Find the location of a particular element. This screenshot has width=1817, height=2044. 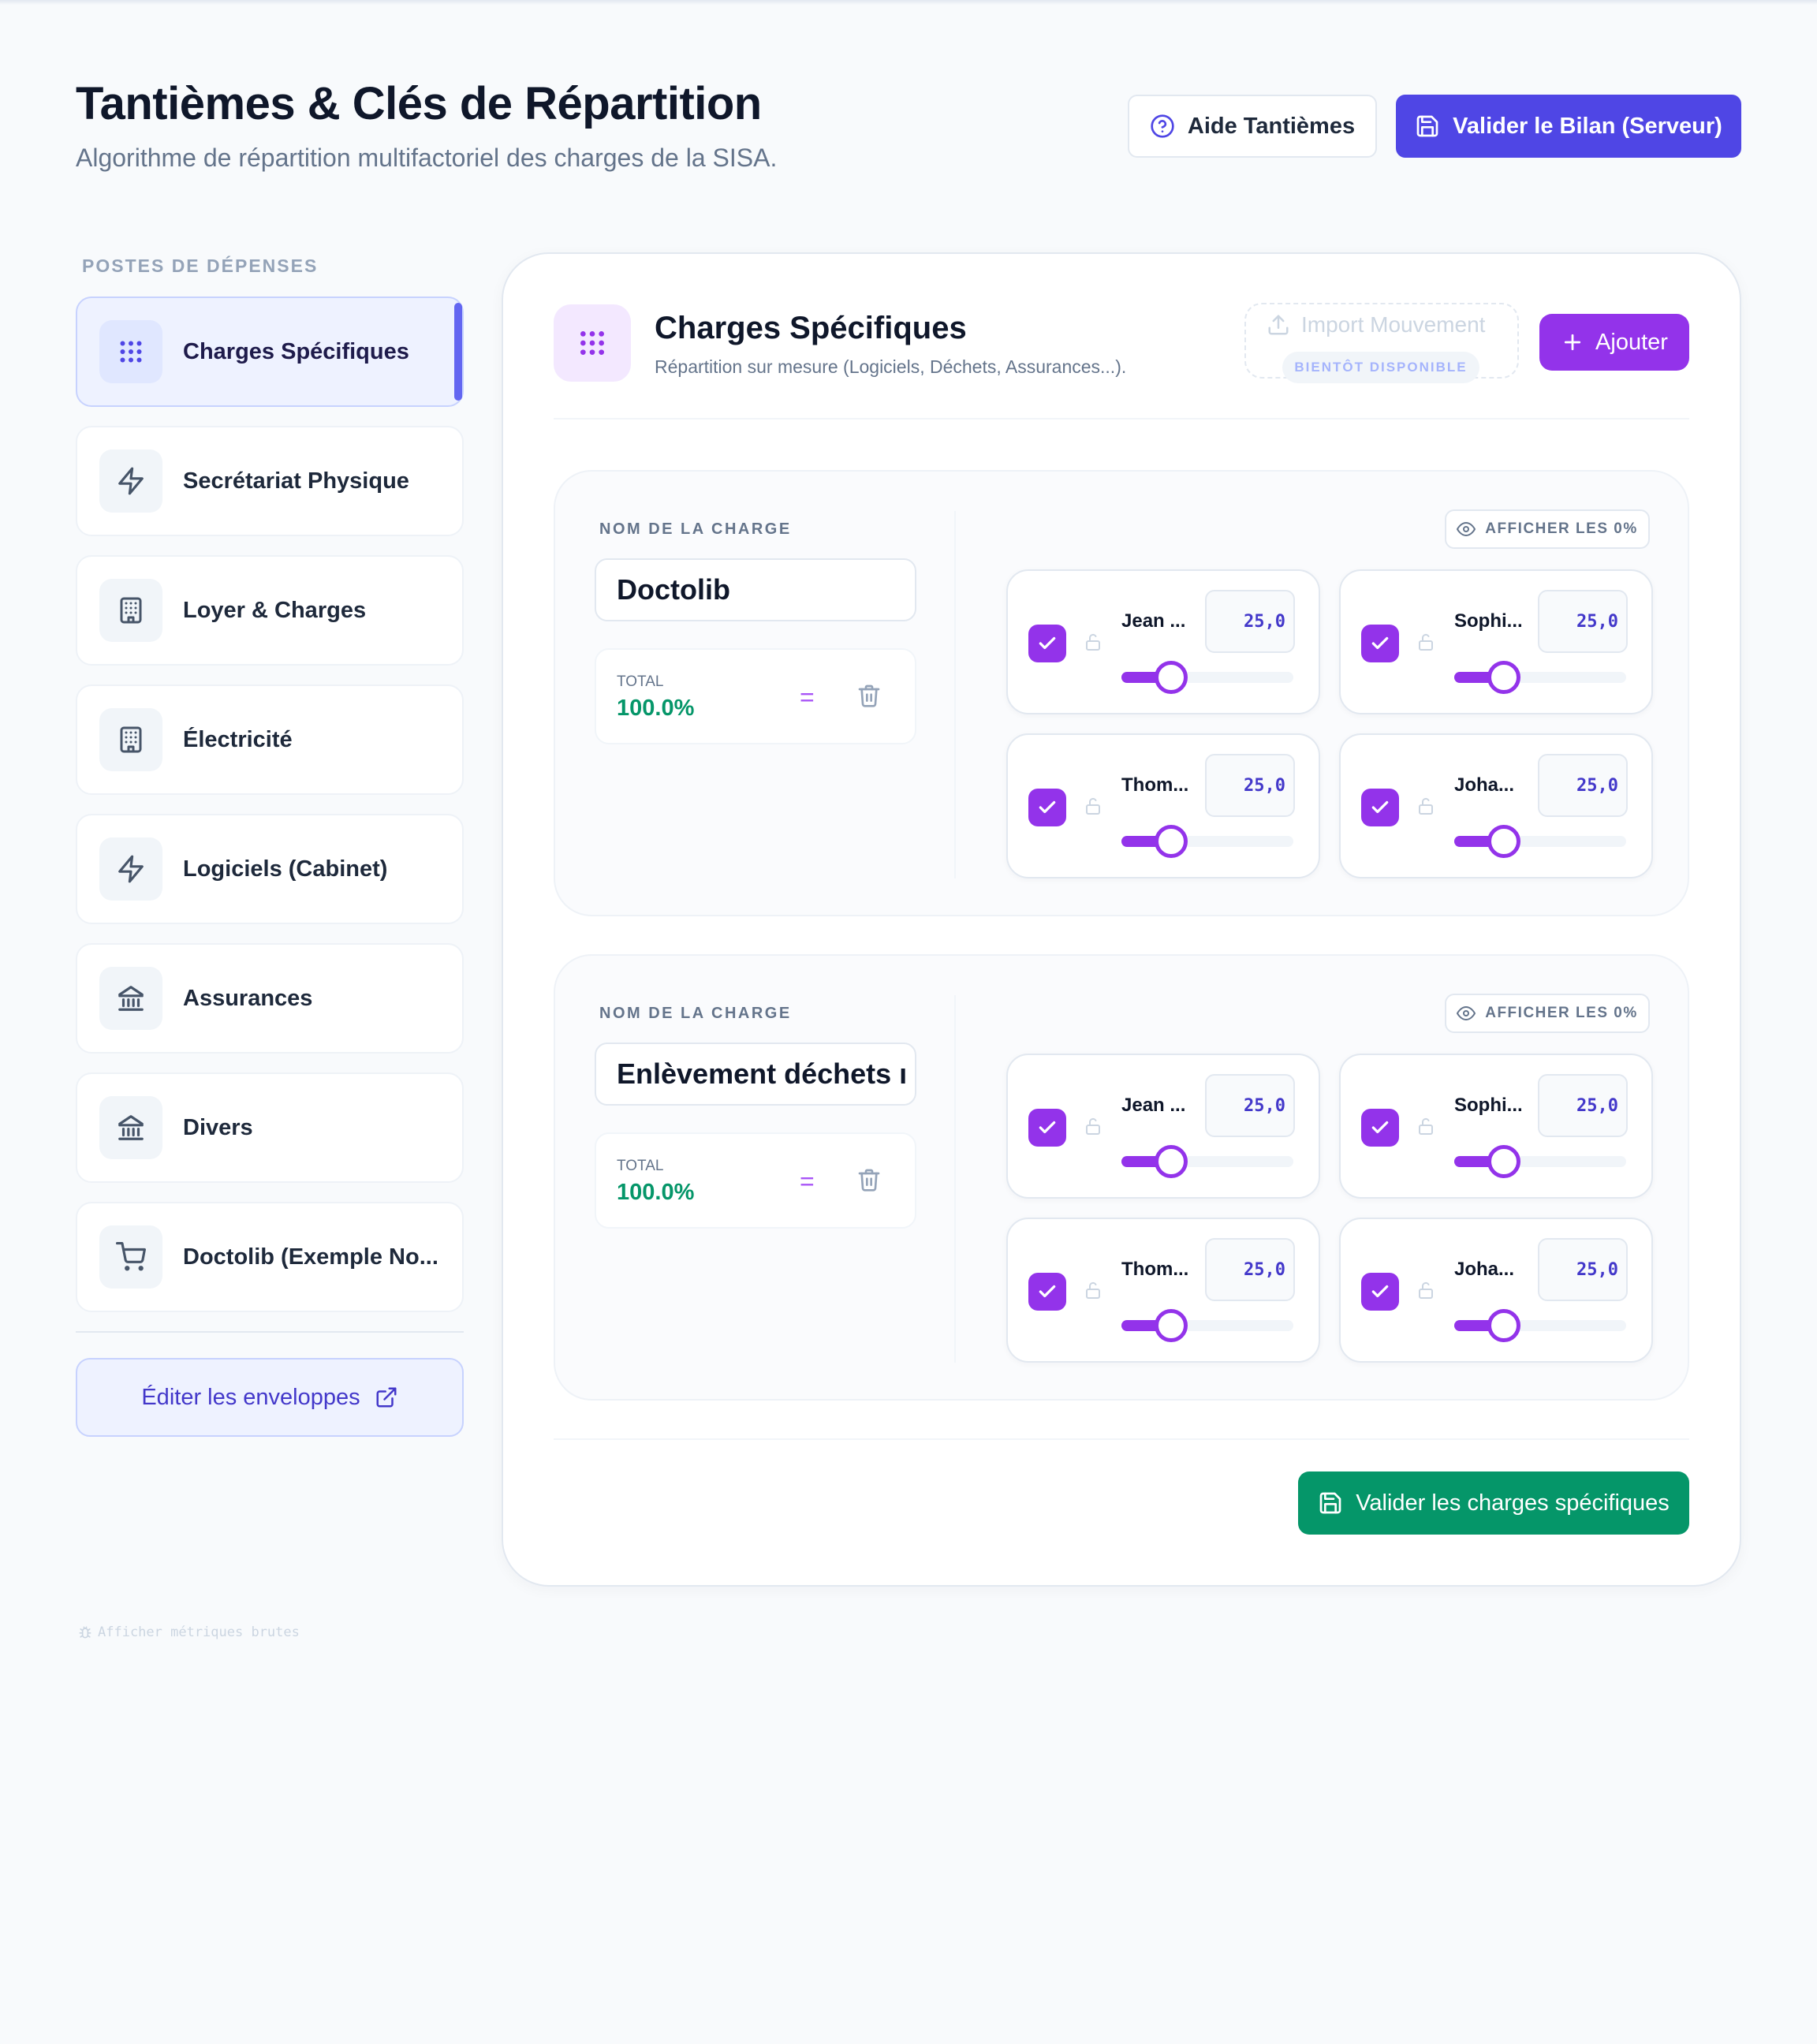

save-specific-charges-button: Valider les charges spécifiques is located at coordinates (1493, 1503).